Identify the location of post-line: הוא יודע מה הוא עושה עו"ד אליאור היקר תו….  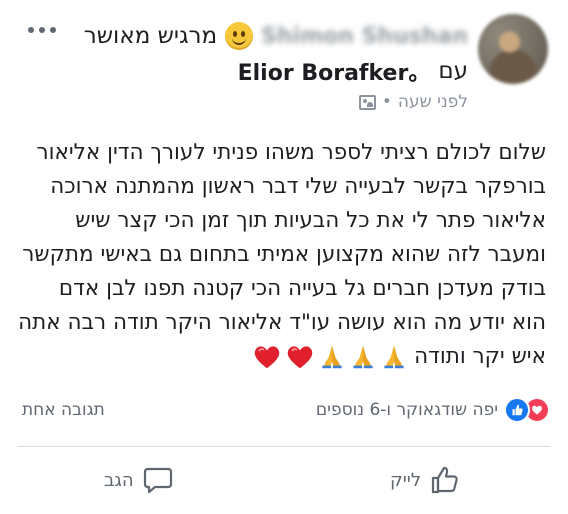
(282, 322).